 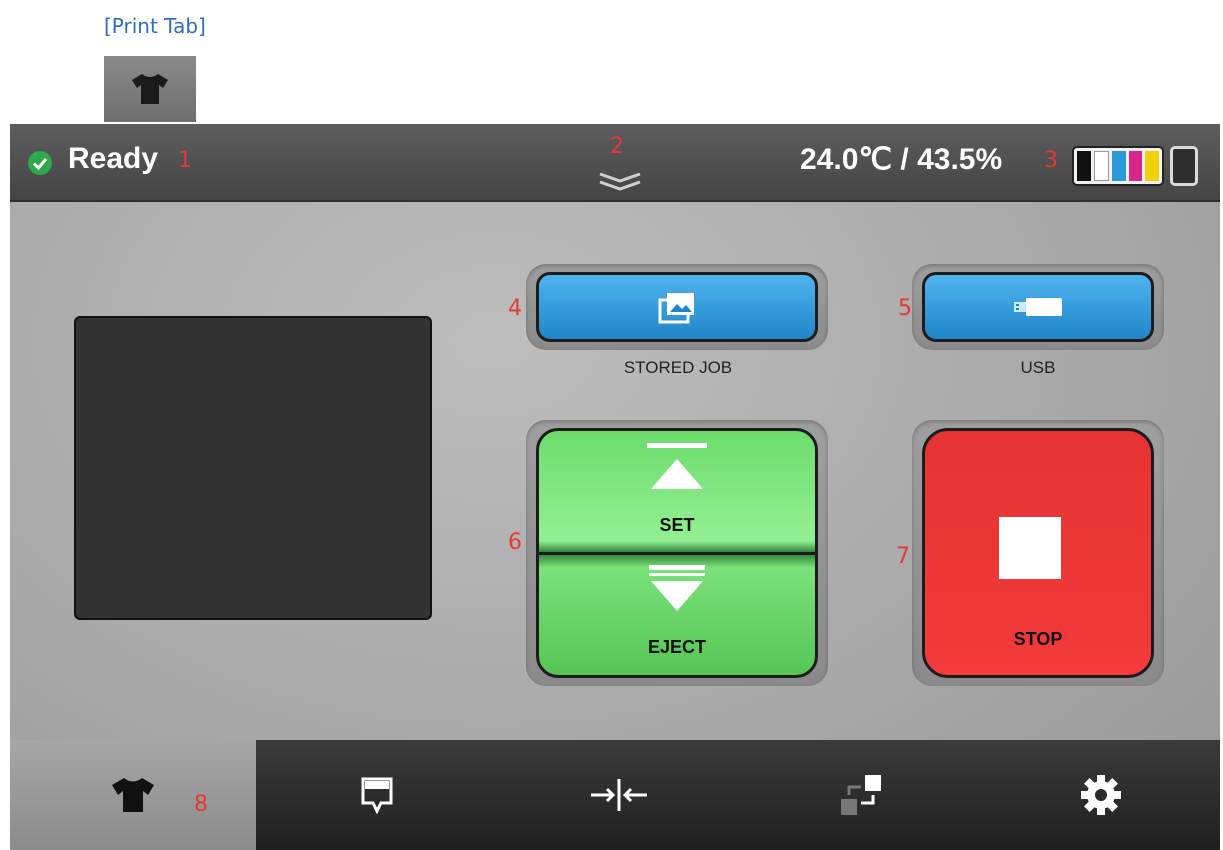 I want to click on usb-button, so click(x=1038, y=307).